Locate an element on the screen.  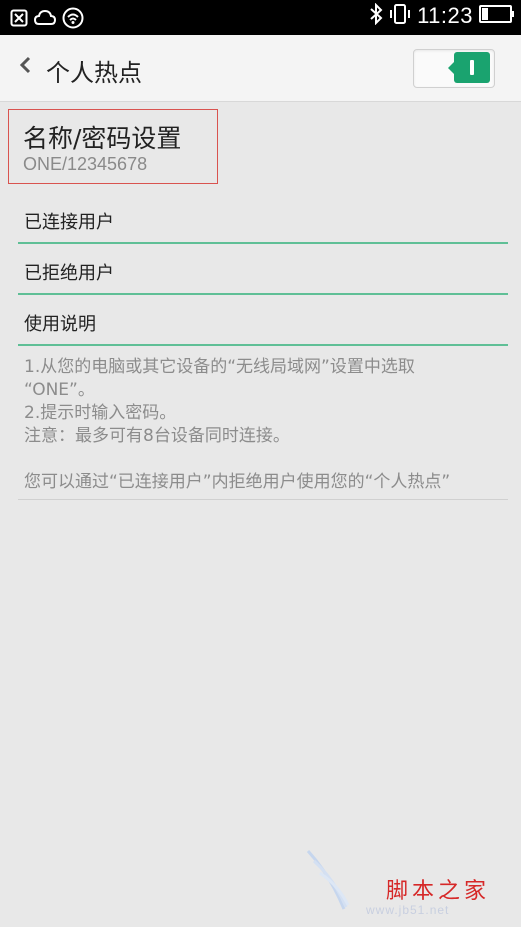
back-button is located at coordinates (25, 67).